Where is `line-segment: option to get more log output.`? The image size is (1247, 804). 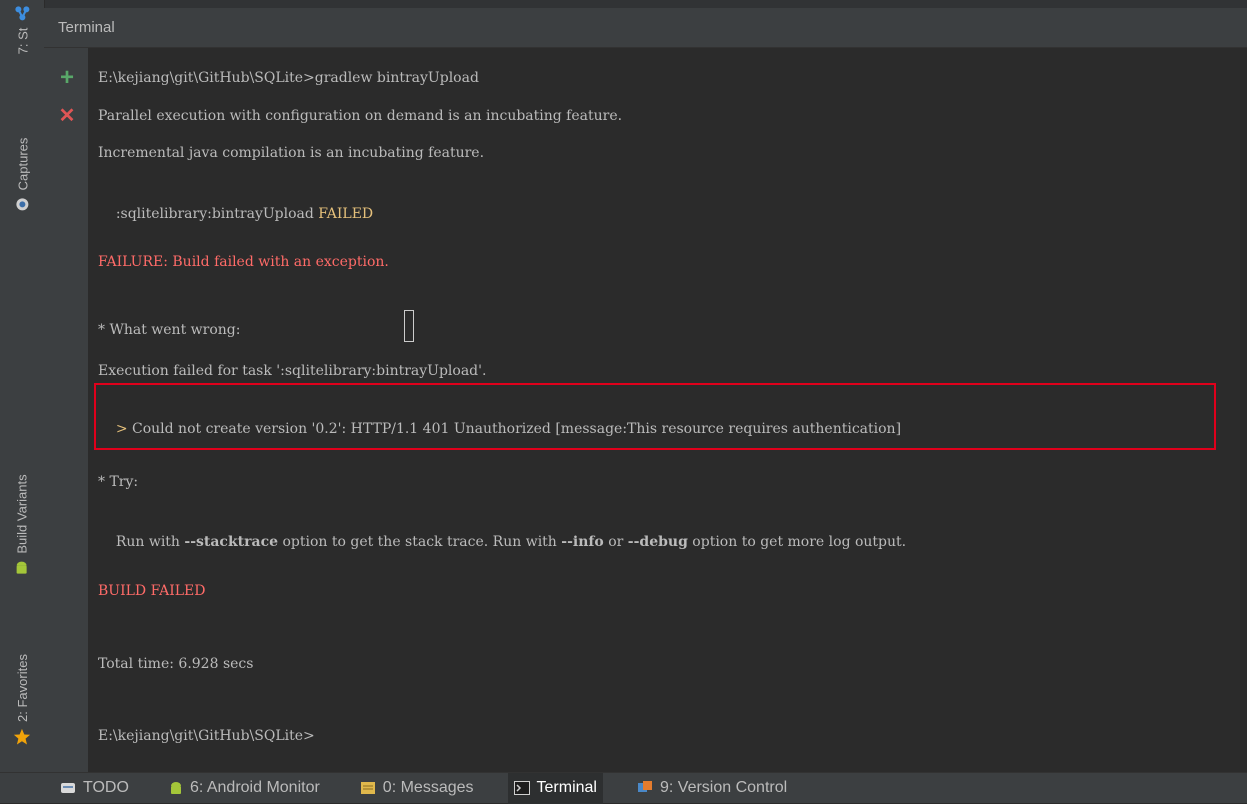
line-segment: option to get more log output. is located at coordinates (797, 542).